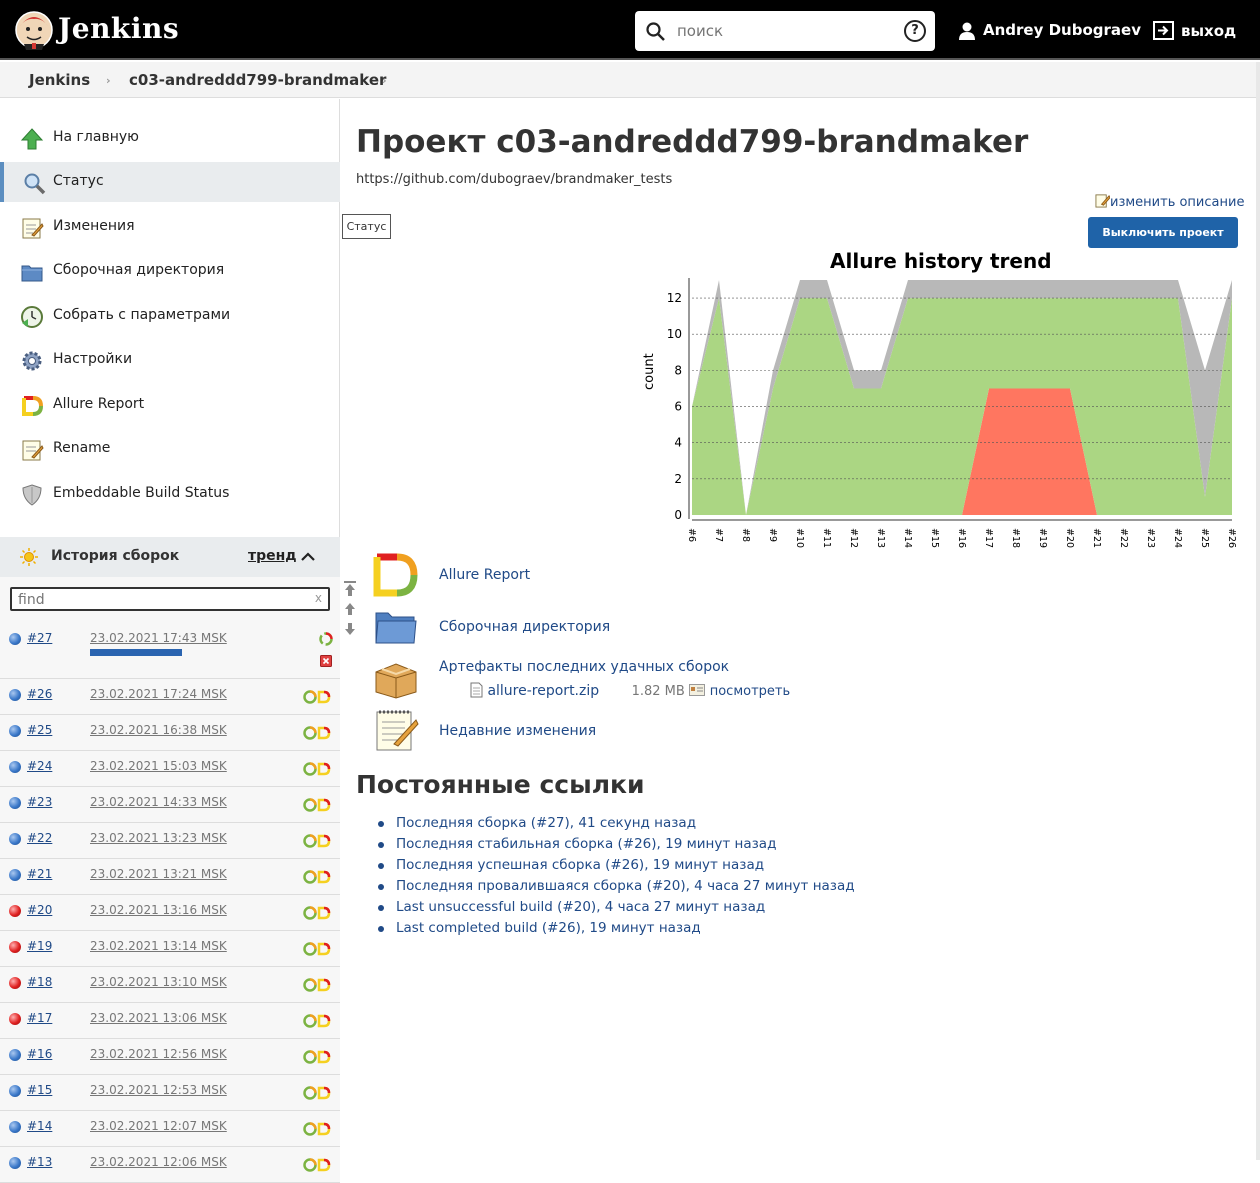  What do you see at coordinates (158, 1090) in the screenshot?
I see `build-date-link: 23.02.2021 12:53 MSK` at bounding box center [158, 1090].